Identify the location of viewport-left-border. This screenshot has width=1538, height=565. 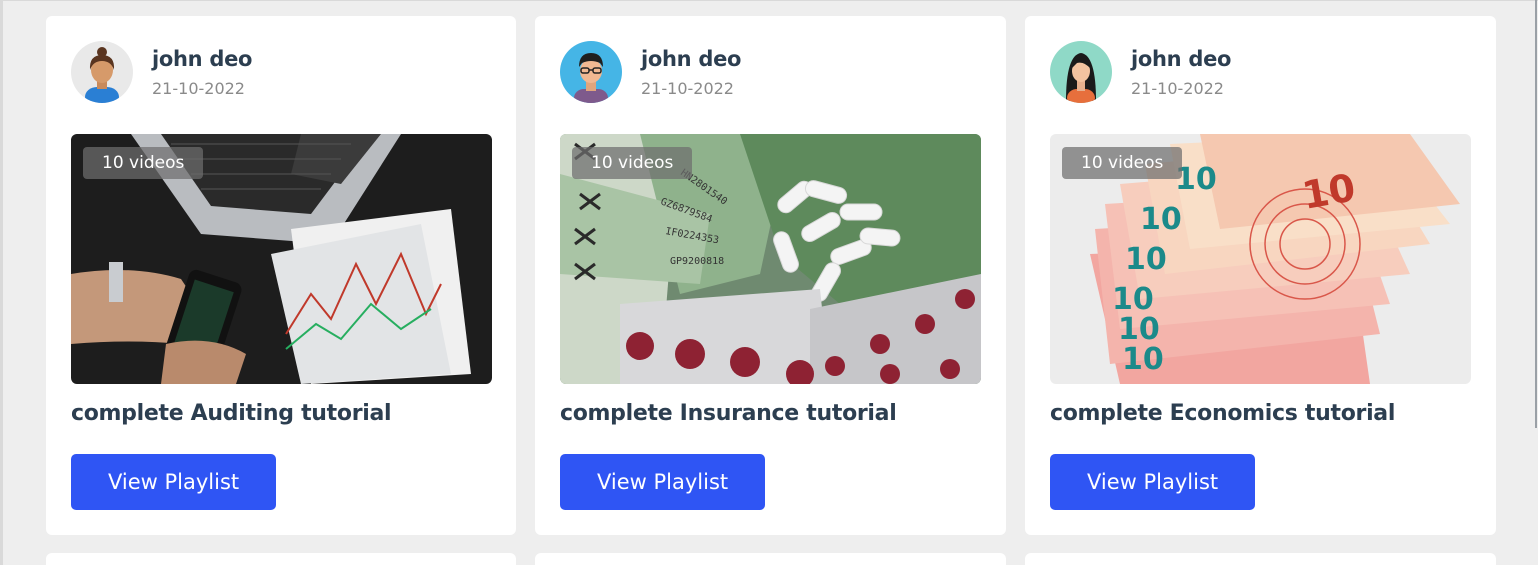
(1, 282).